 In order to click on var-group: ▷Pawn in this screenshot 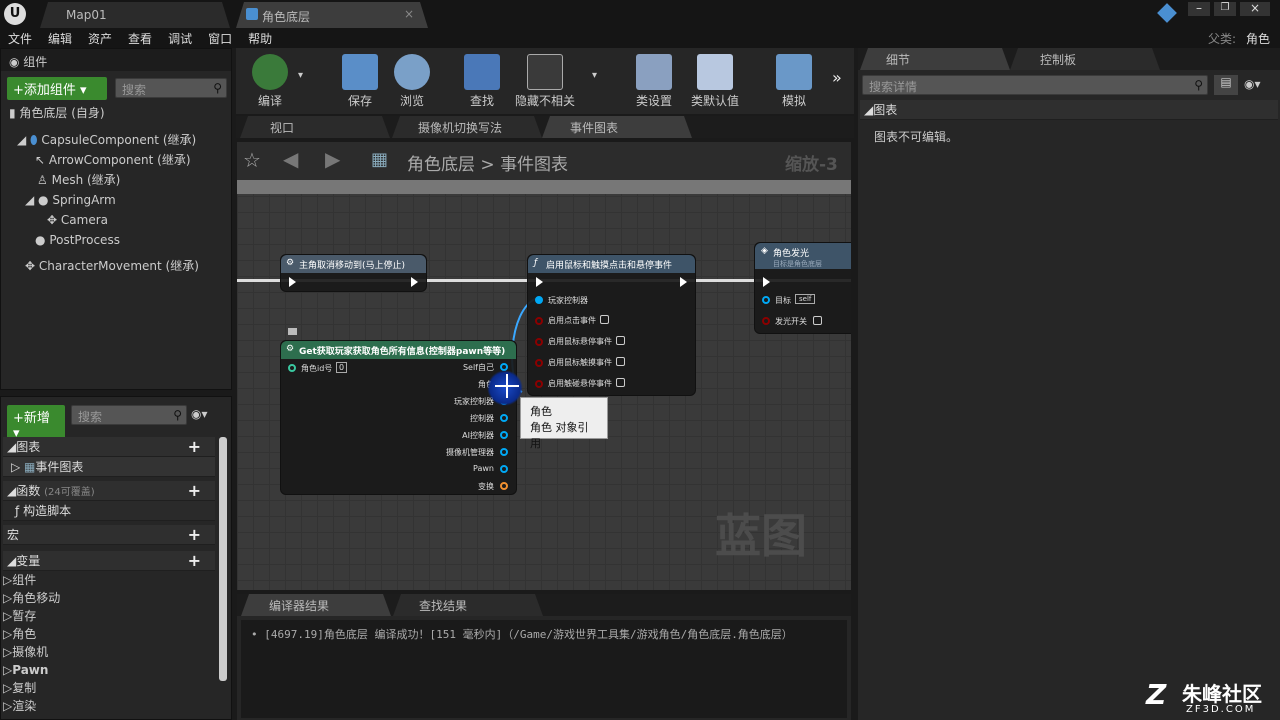, I will do `click(109, 670)`.